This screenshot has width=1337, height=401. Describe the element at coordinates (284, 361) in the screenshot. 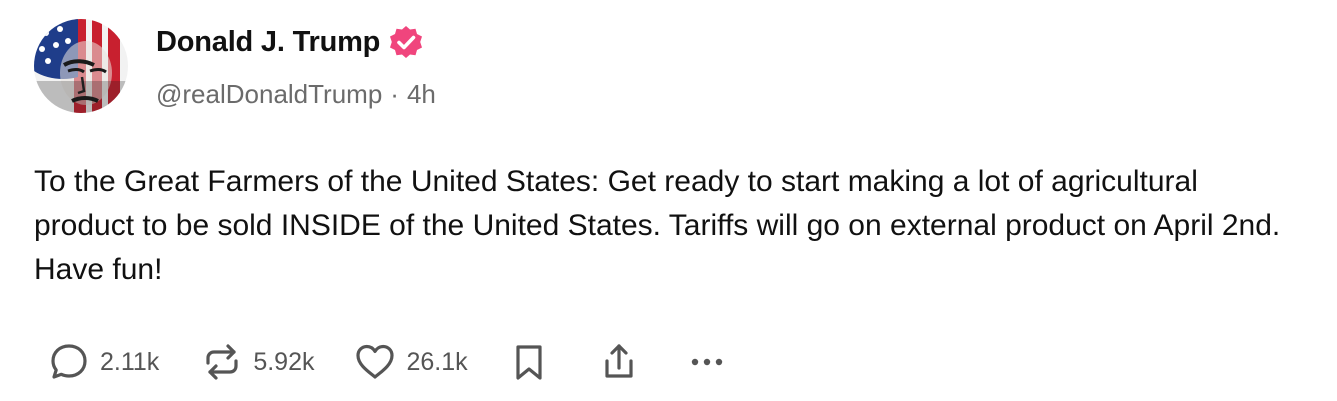

I see `repost-count: 5.92k` at that location.